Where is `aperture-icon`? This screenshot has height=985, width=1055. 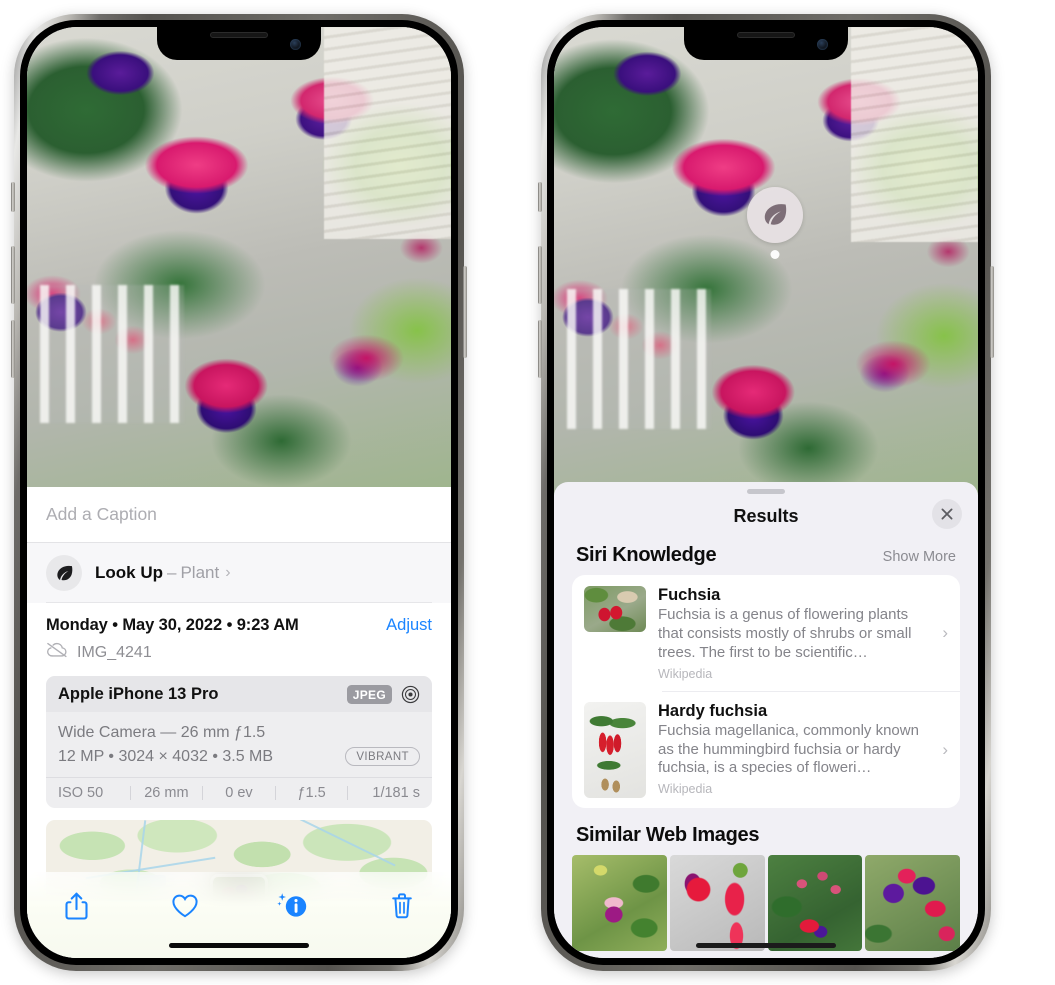
aperture-icon is located at coordinates (410, 694).